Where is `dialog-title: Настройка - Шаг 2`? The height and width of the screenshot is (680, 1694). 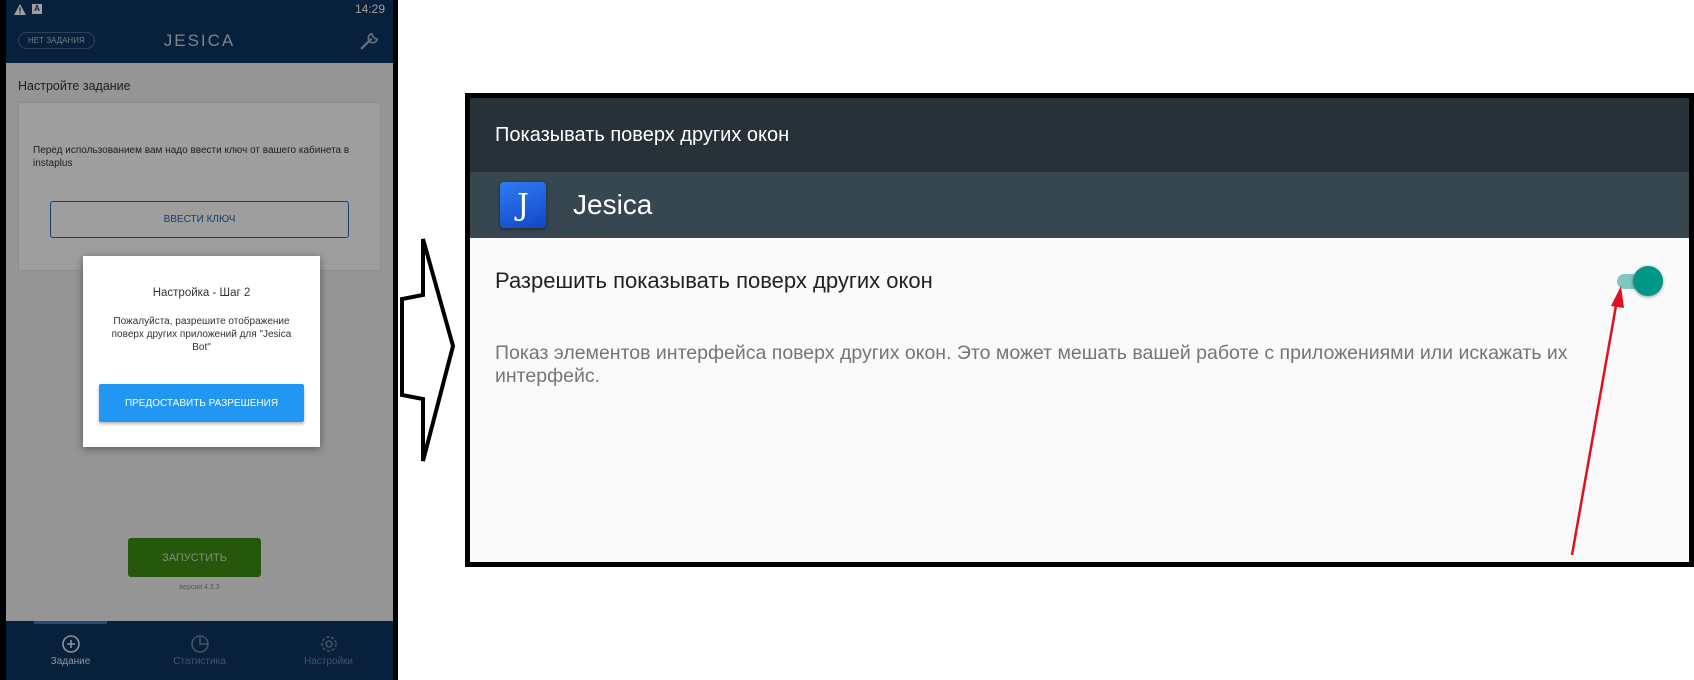 dialog-title: Настройка - Шаг 2 is located at coordinates (201, 293).